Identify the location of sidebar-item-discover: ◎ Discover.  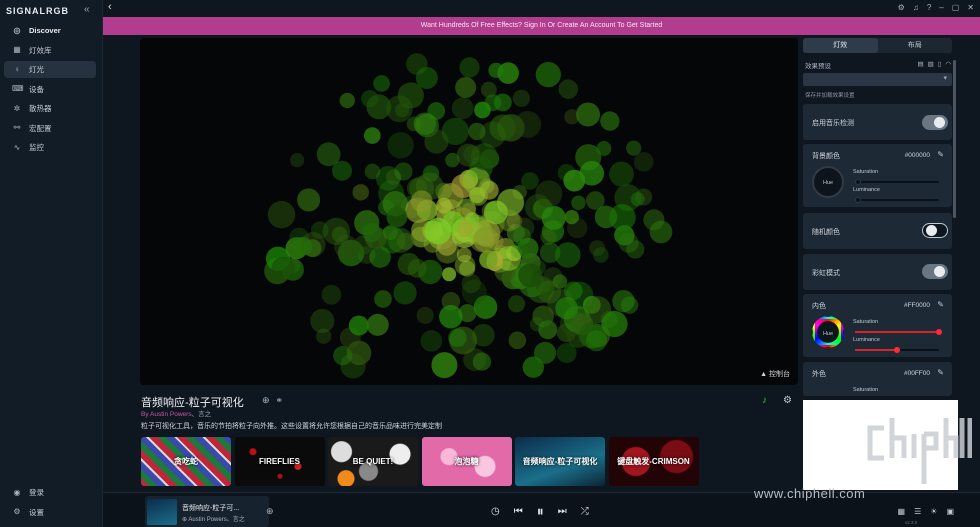
(50, 30).